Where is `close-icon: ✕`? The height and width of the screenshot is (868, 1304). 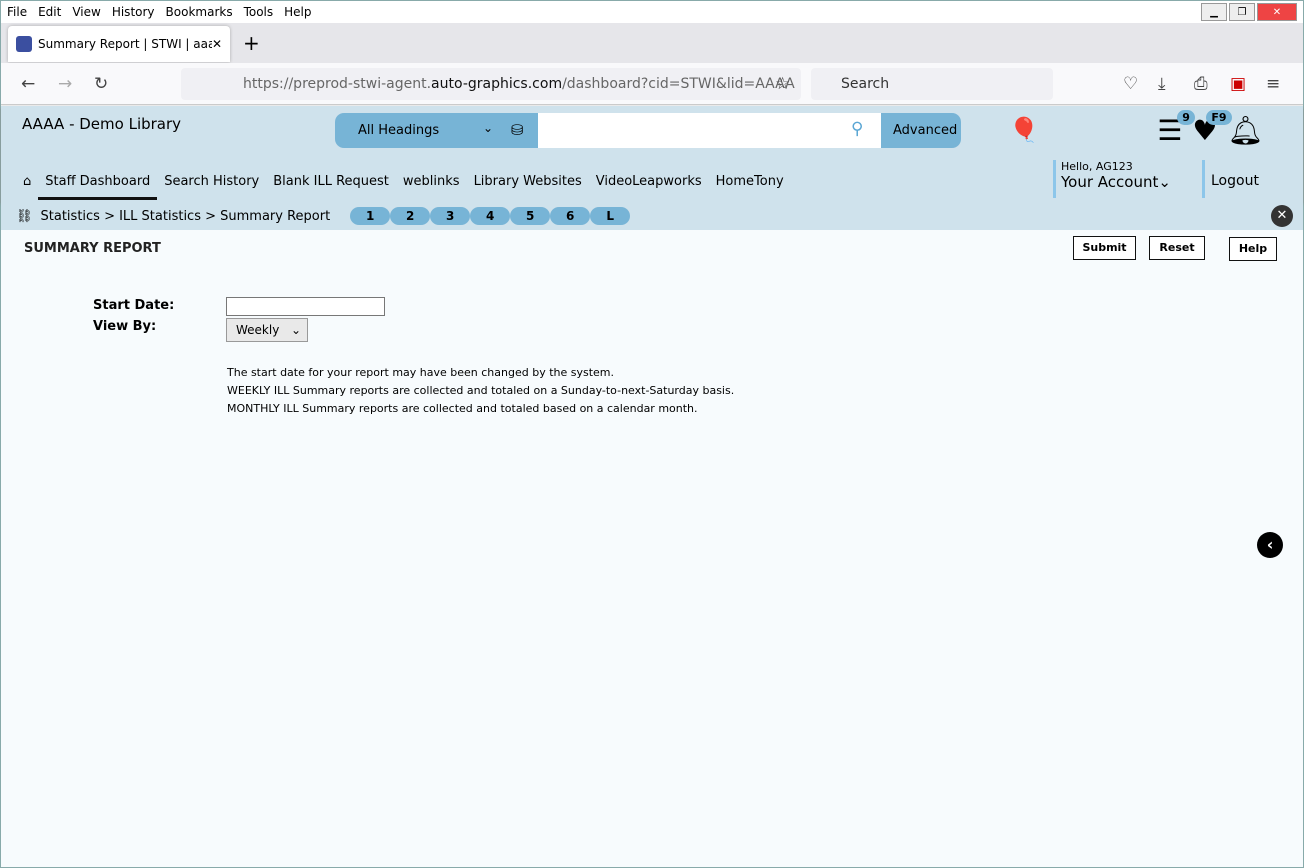
close-icon: ✕ is located at coordinates (1282, 216).